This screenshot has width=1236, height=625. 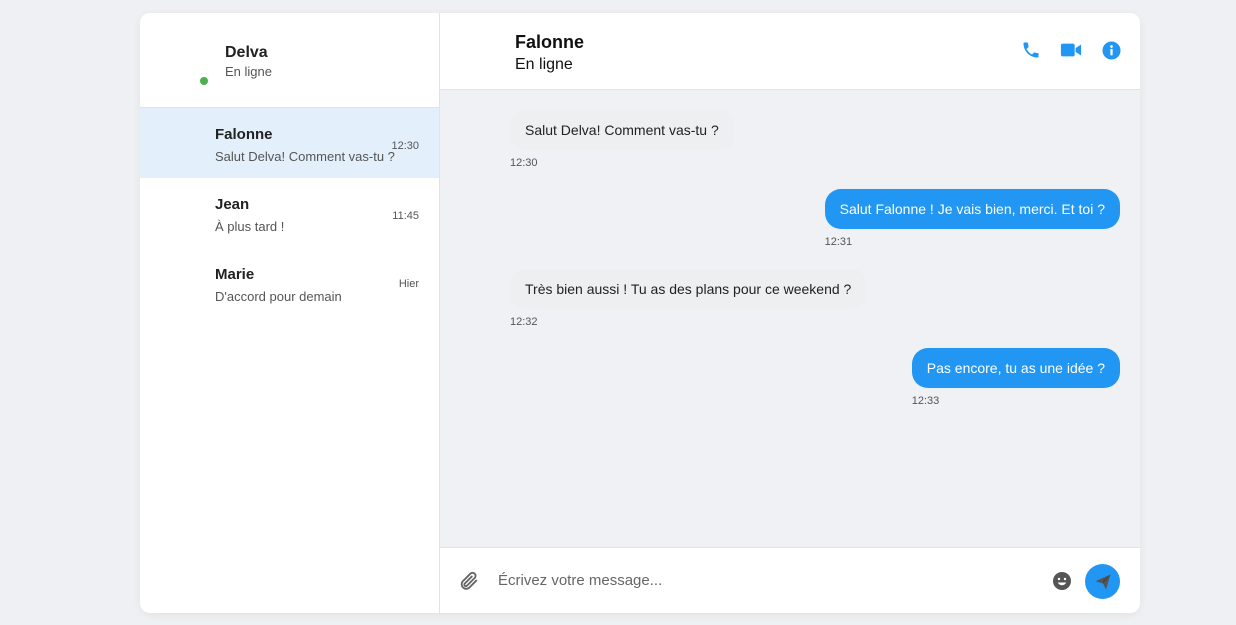 I want to click on message-bubble: Pas encore, tu as une idée ?, so click(x=1015, y=368).